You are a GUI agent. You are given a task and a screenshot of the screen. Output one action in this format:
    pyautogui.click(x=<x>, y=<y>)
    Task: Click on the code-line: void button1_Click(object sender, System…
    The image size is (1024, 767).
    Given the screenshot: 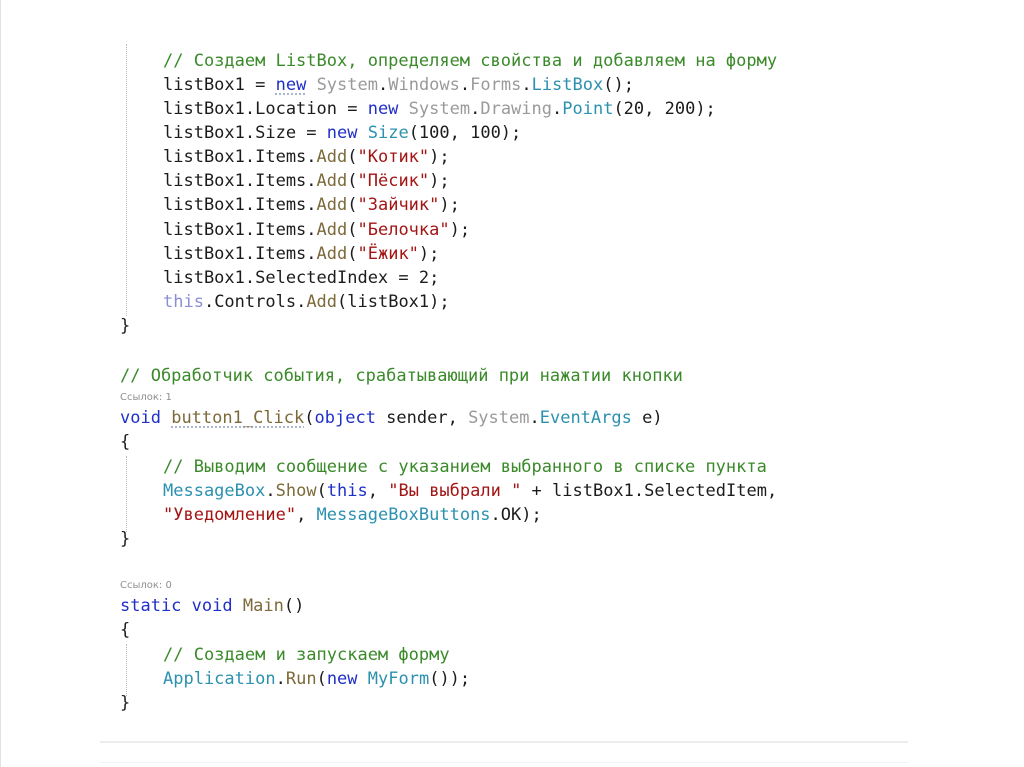 What is the action you would take?
    pyautogui.click(x=391, y=418)
    